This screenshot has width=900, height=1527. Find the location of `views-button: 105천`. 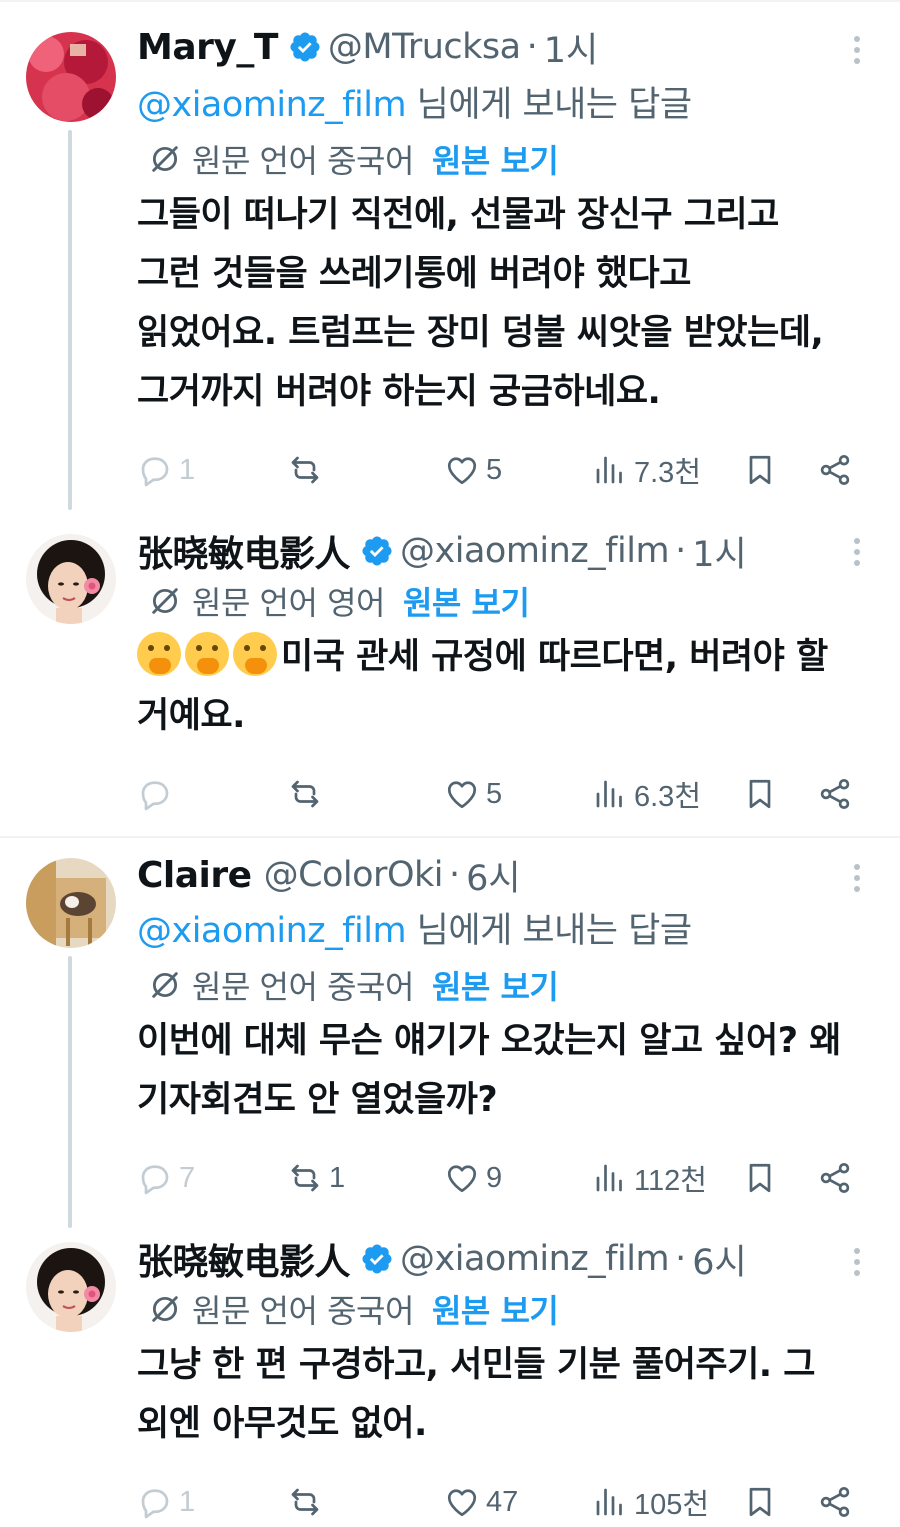

views-button: 105천 is located at coordinates (650, 1502).